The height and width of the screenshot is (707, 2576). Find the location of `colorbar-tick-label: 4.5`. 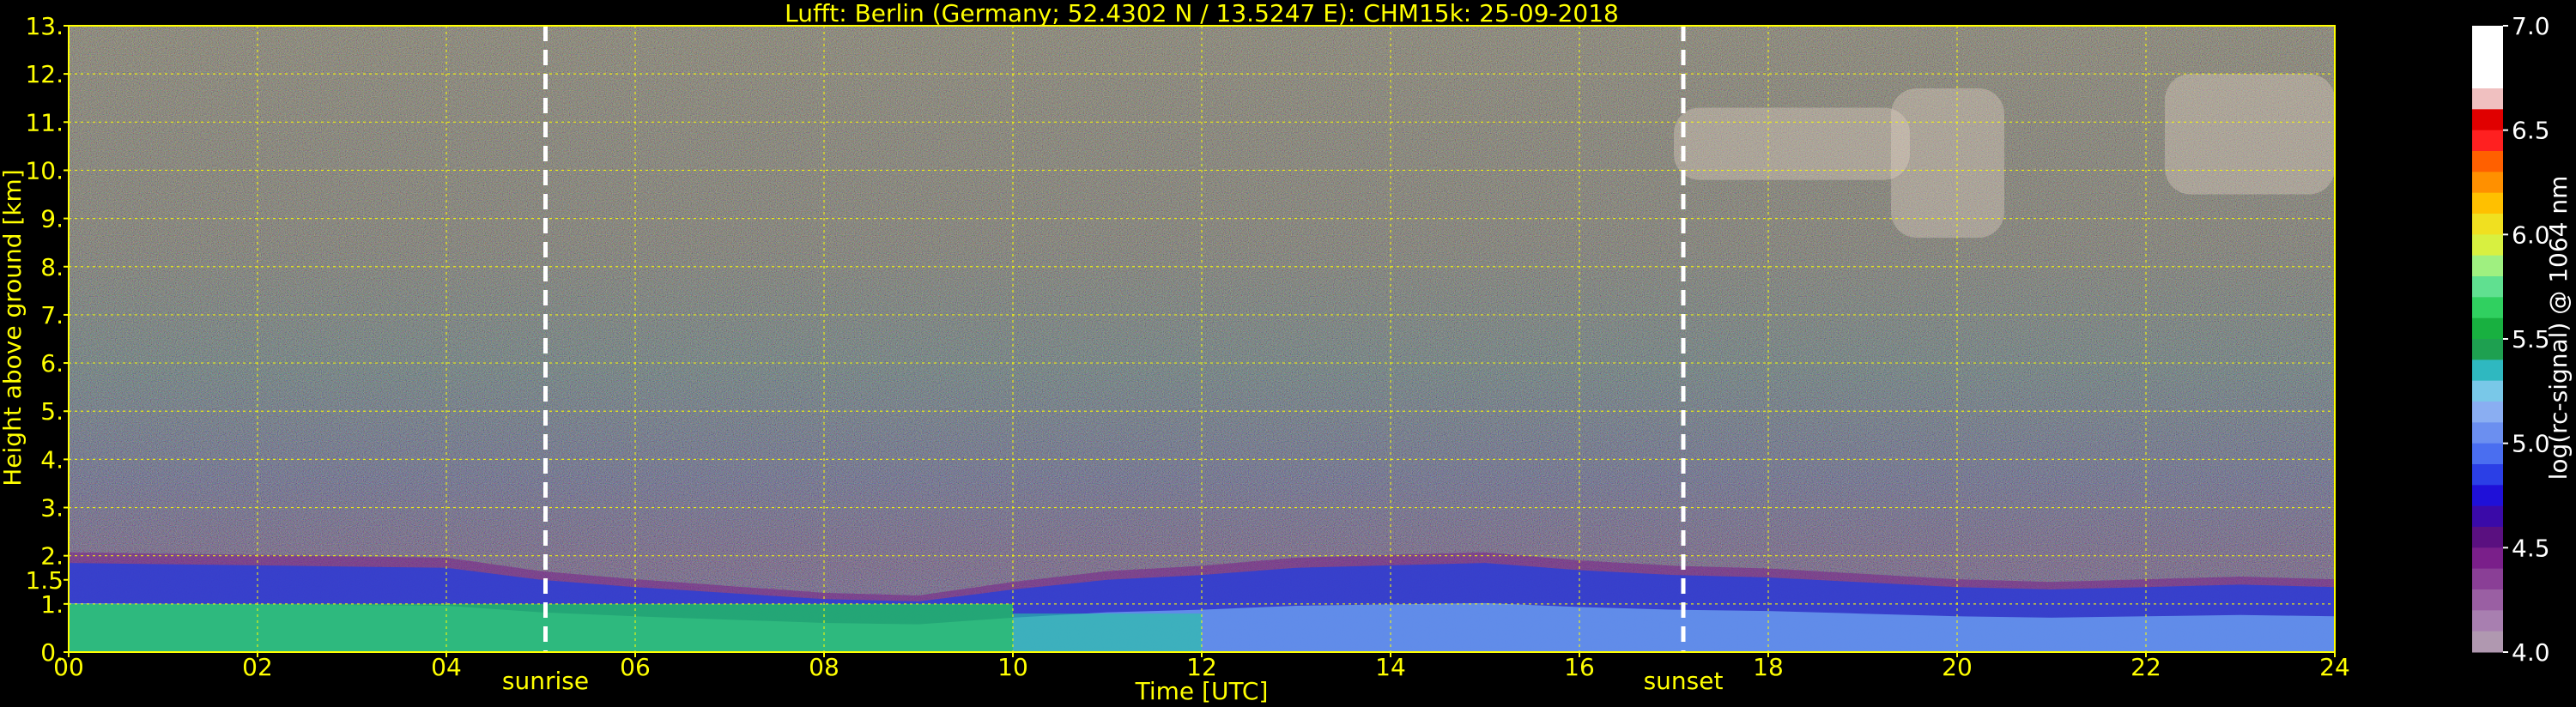

colorbar-tick-label: 4.5 is located at coordinates (2531, 548).